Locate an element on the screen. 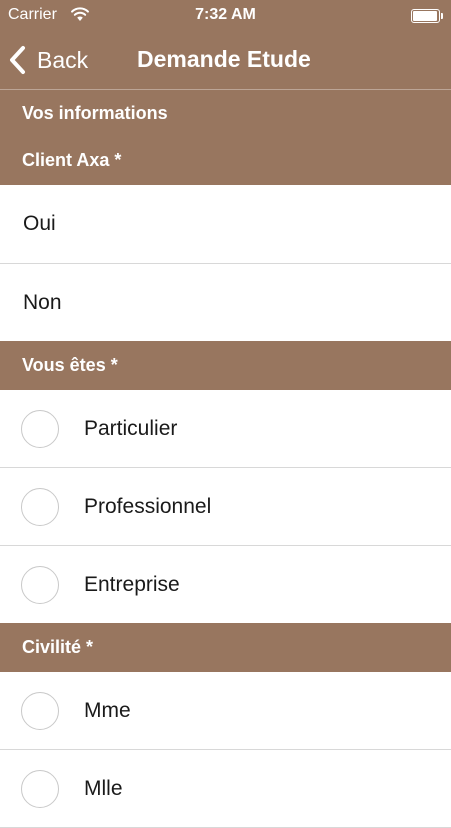 The height and width of the screenshot is (828, 451). option-label: Professionnel is located at coordinates (148, 506).